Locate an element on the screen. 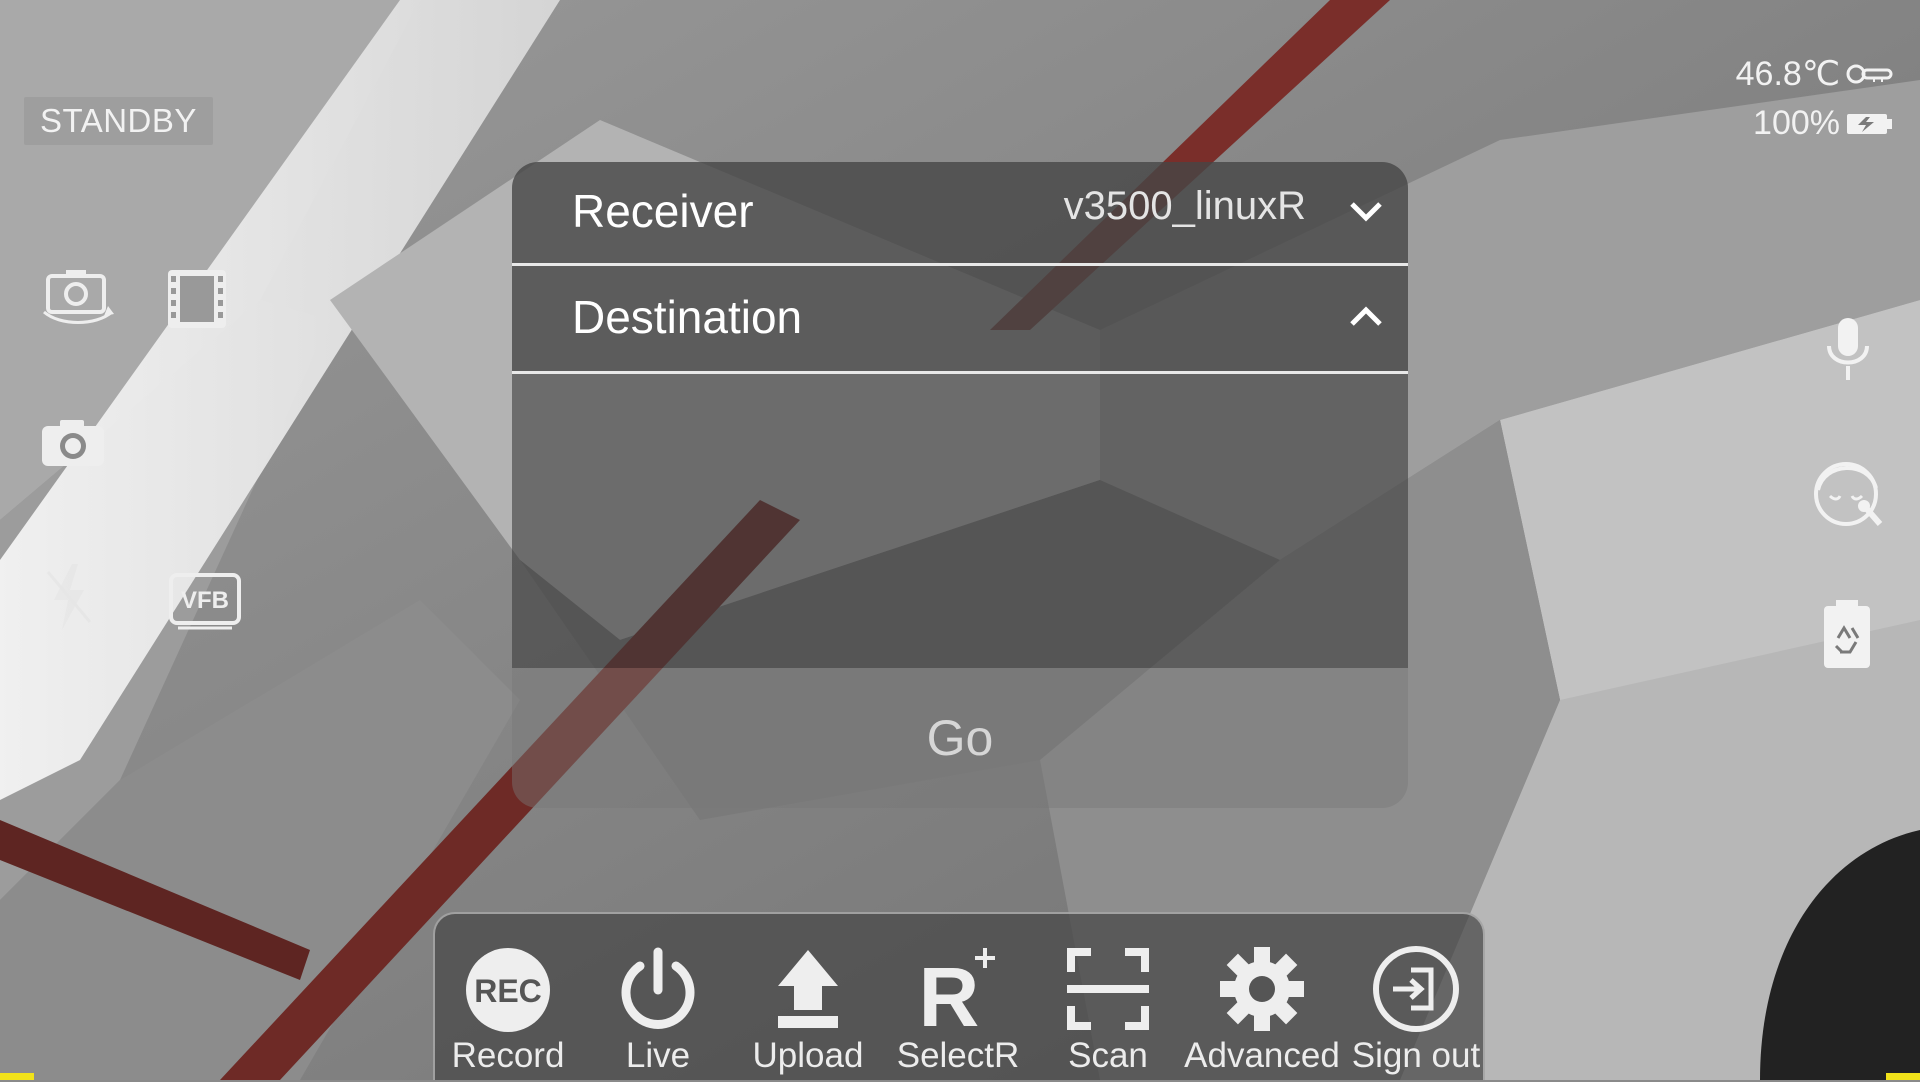 Image resolution: width=1920 pixels, height=1082 pixels. advanced-label: Advanced is located at coordinates (1262, 1055).